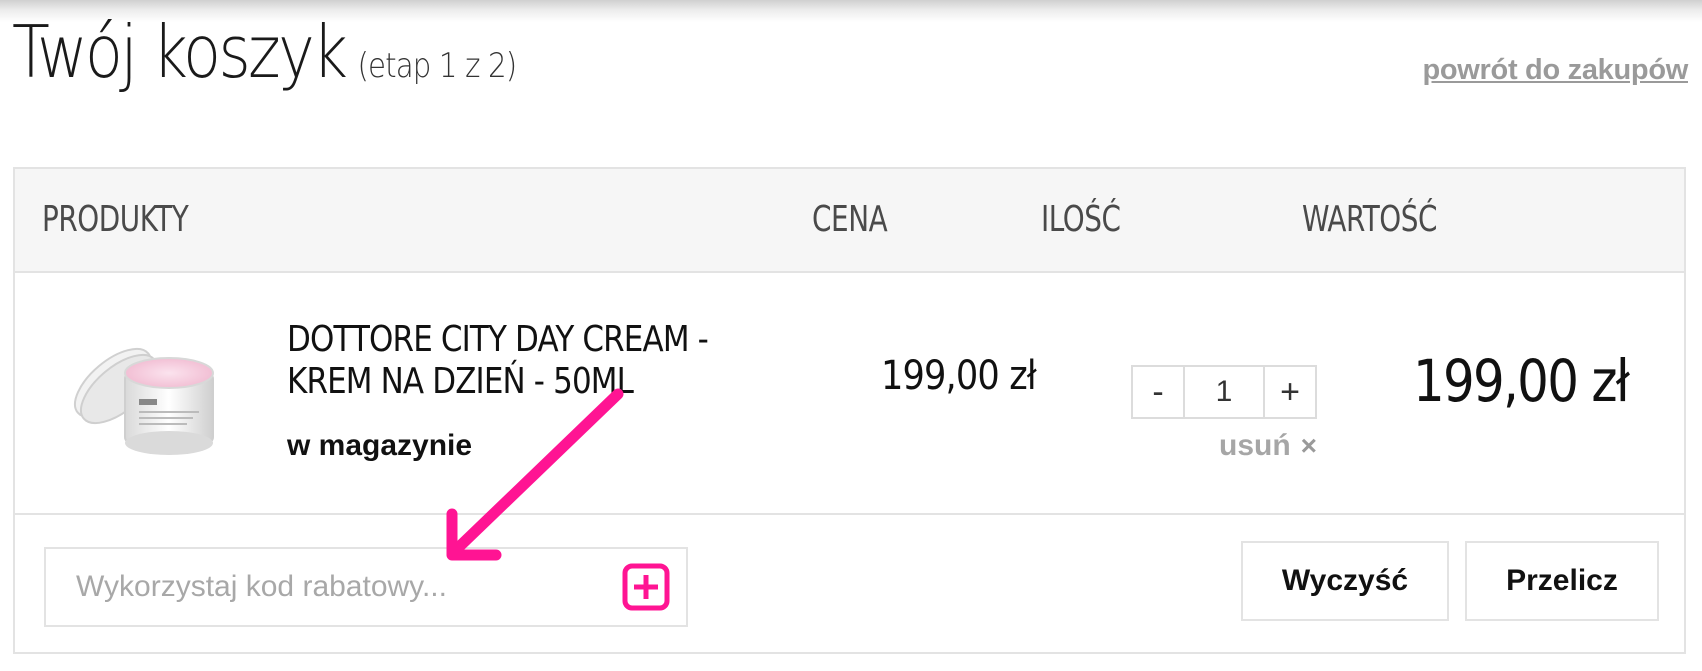 The width and height of the screenshot is (1702, 671). What do you see at coordinates (380, 445) in the screenshot?
I see `stock-status: w magazynie` at bounding box center [380, 445].